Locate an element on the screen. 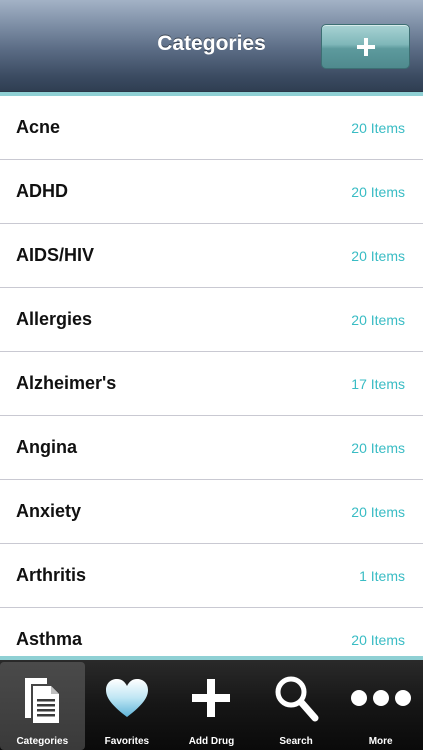 The height and width of the screenshot is (750, 423). tab-label: Search is located at coordinates (296, 741).